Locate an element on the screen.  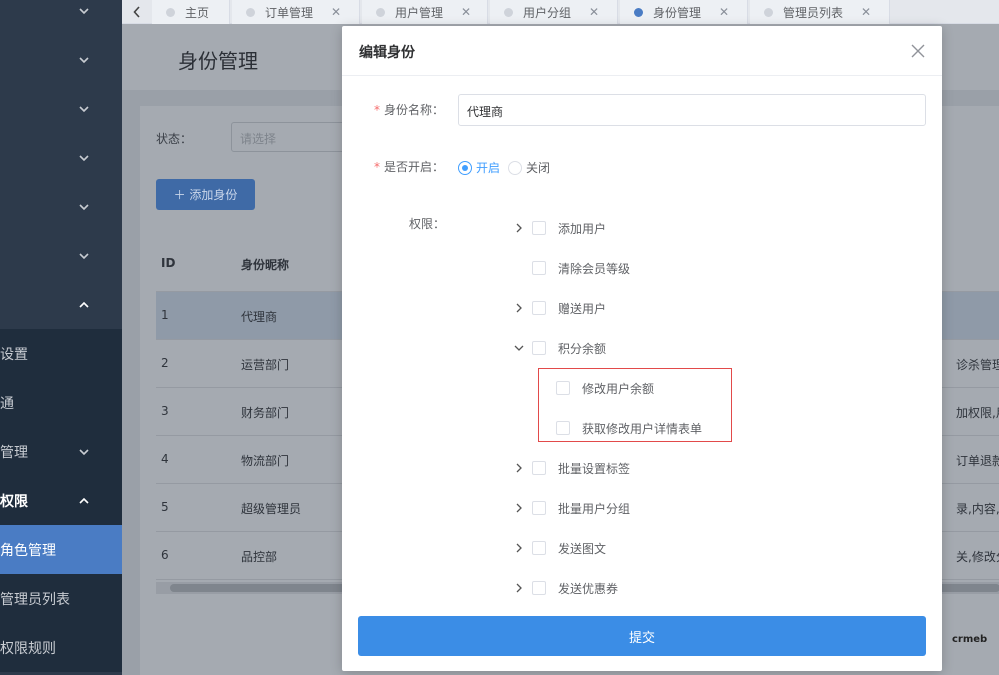
add-role-button: ＋ 添加身份 is located at coordinates (205, 194).